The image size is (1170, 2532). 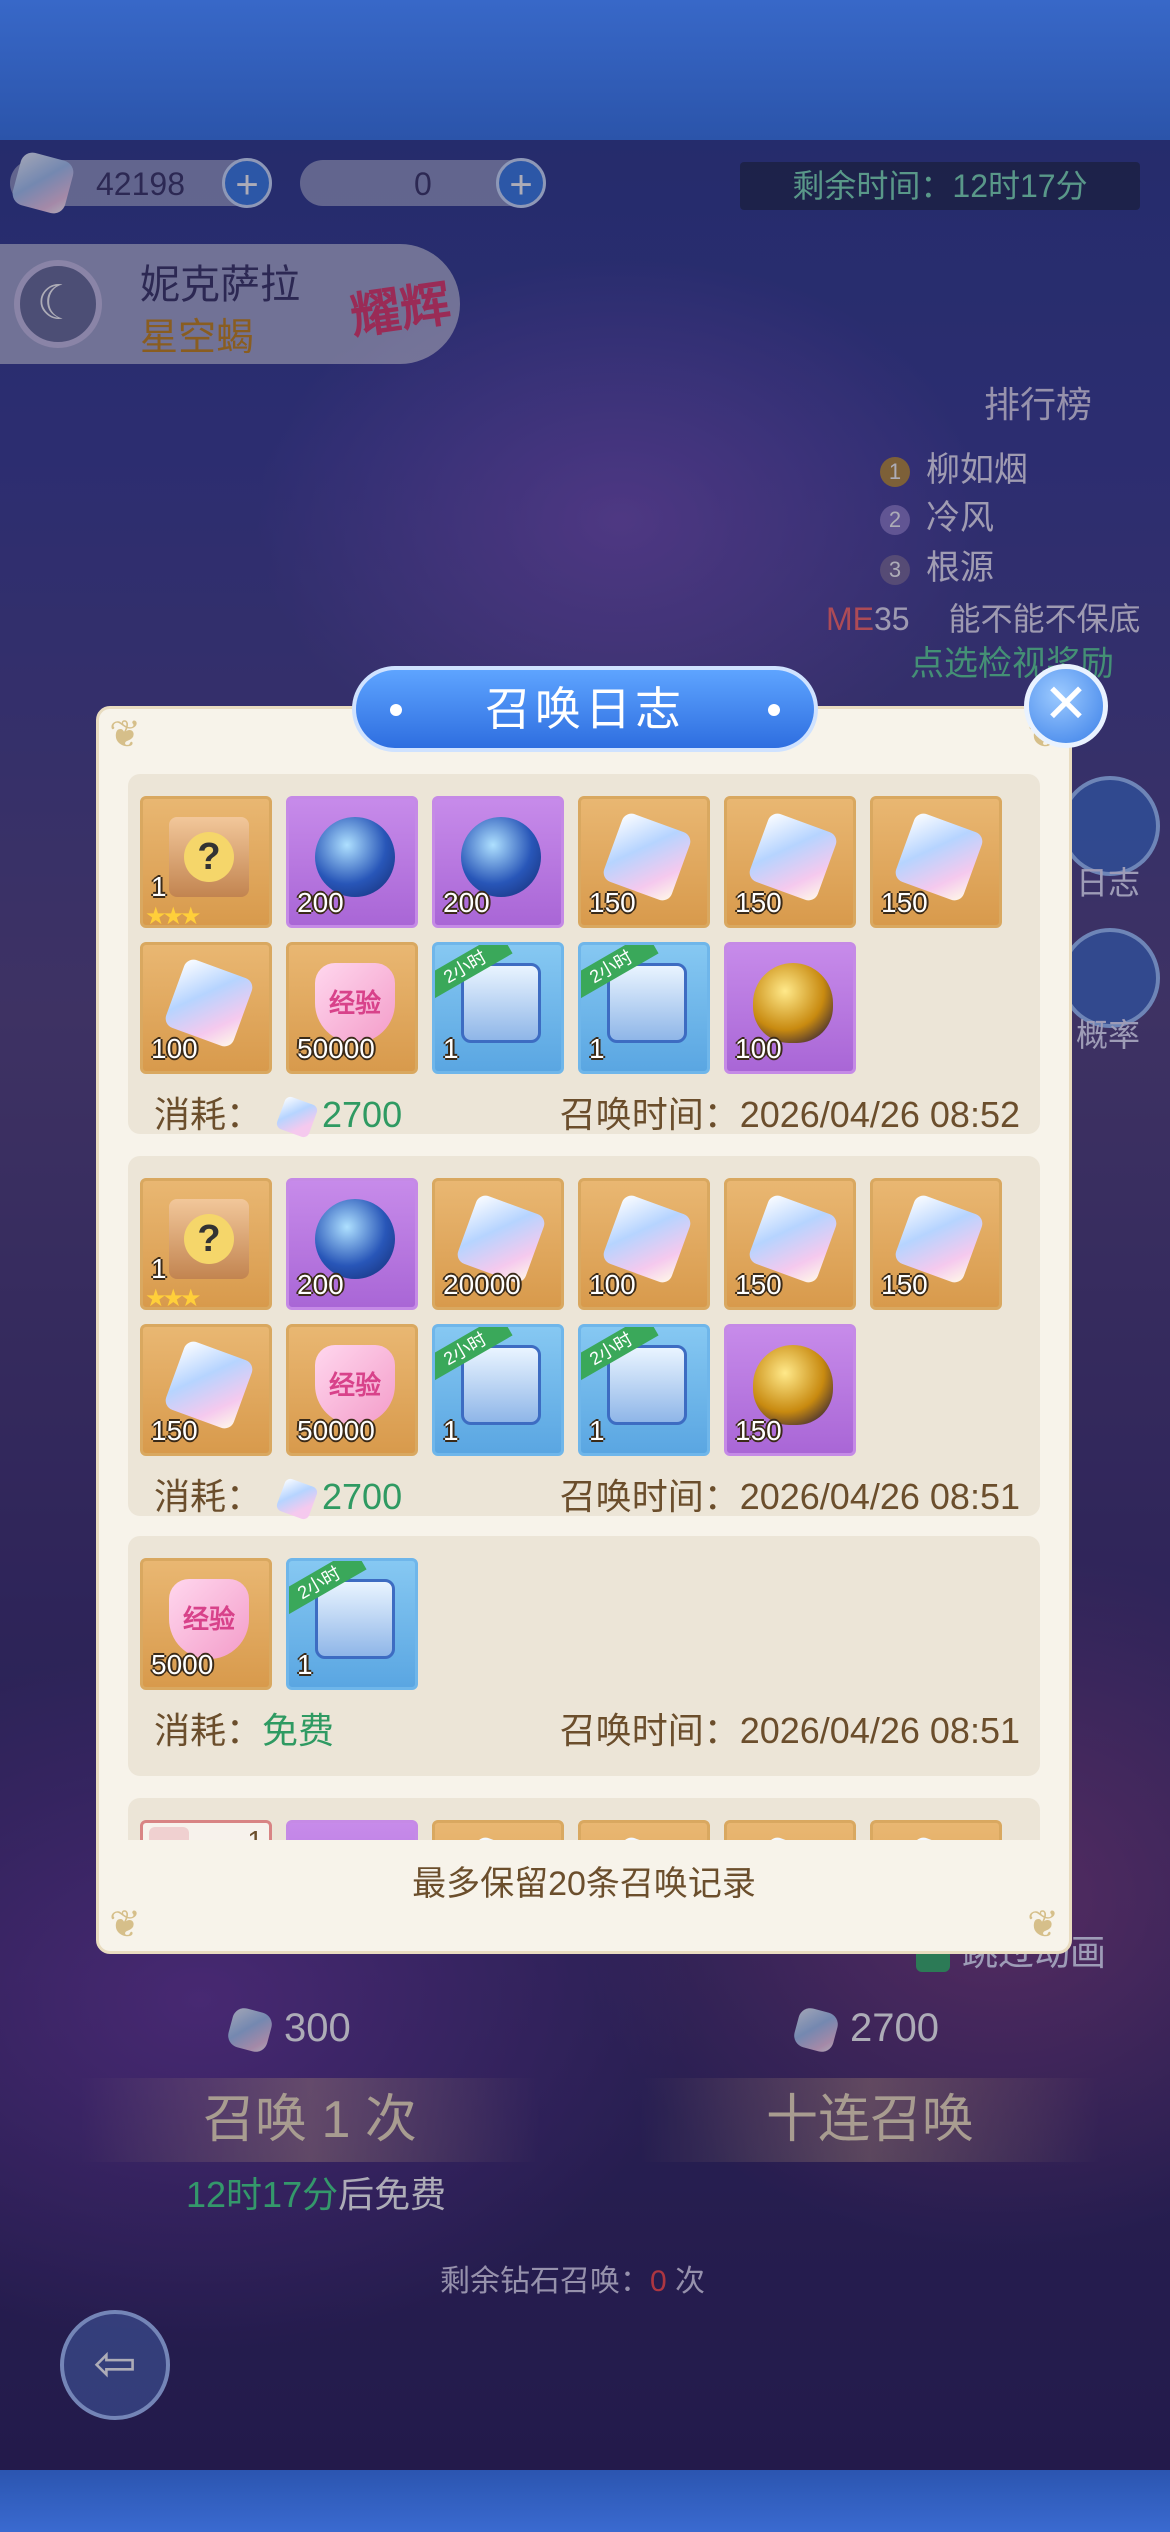 What do you see at coordinates (482, 1284) in the screenshot?
I see `item-count: 20000` at bounding box center [482, 1284].